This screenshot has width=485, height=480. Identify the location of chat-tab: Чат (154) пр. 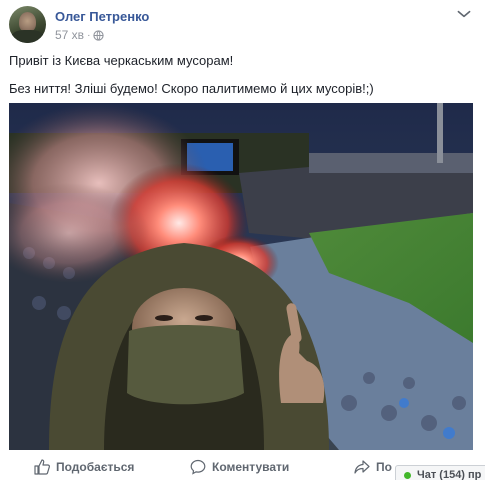
(440, 472).